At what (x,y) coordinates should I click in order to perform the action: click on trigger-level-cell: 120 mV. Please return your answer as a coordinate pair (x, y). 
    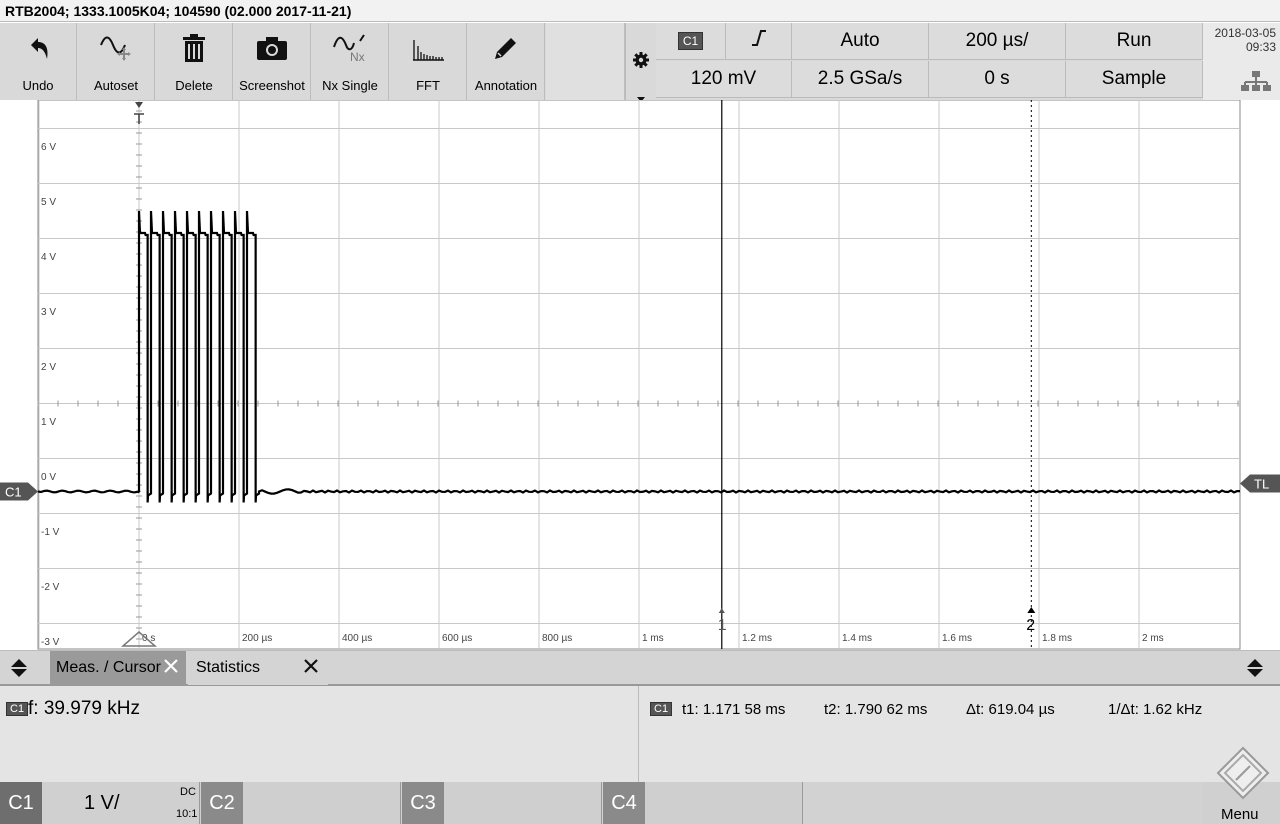
    Looking at the image, I should click on (724, 79).